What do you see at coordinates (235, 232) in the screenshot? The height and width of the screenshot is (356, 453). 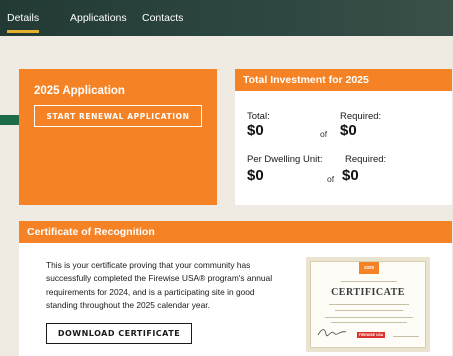 I see `certificate-title: Certificate of Recognition` at bounding box center [235, 232].